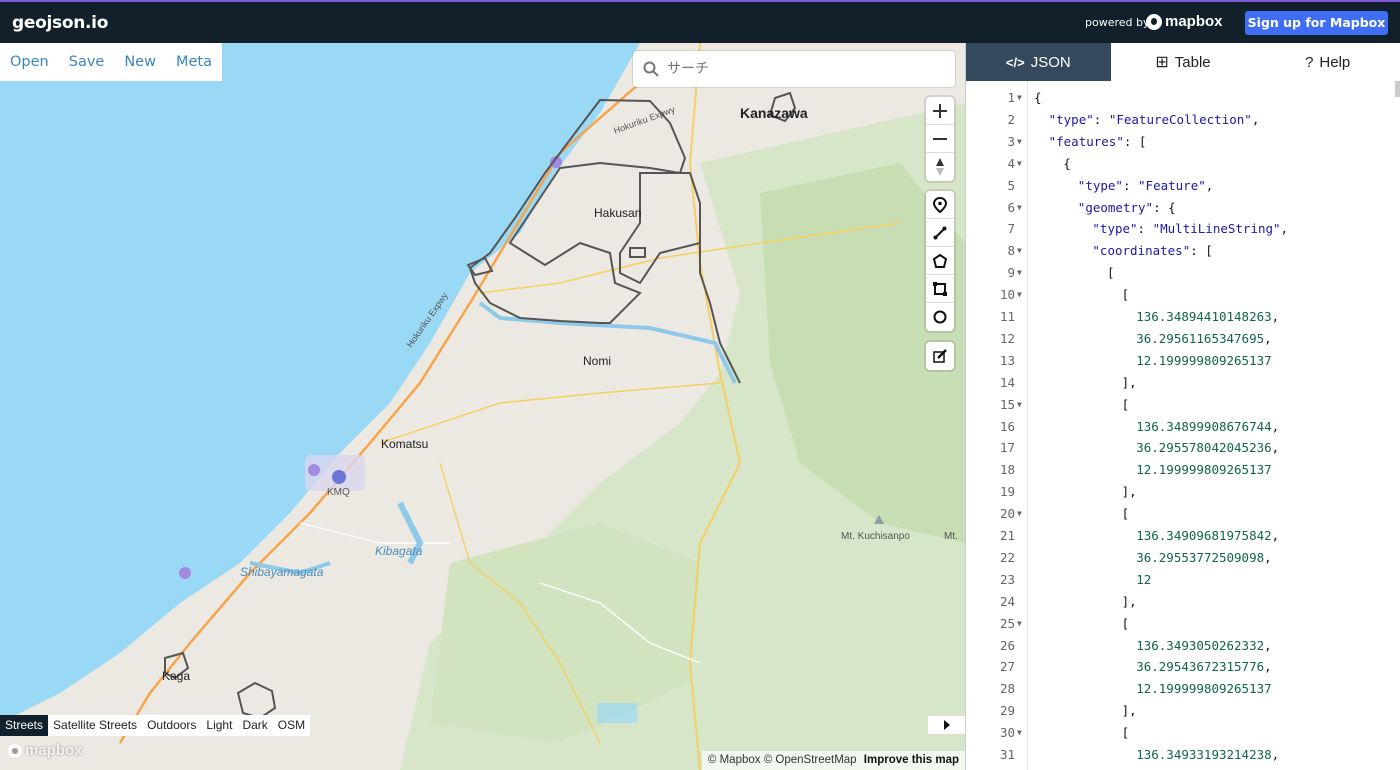 This screenshot has width=1400, height=770. Describe the element at coordinates (1316, 23) in the screenshot. I see `signup-button: Sign up for Mapbox` at that location.